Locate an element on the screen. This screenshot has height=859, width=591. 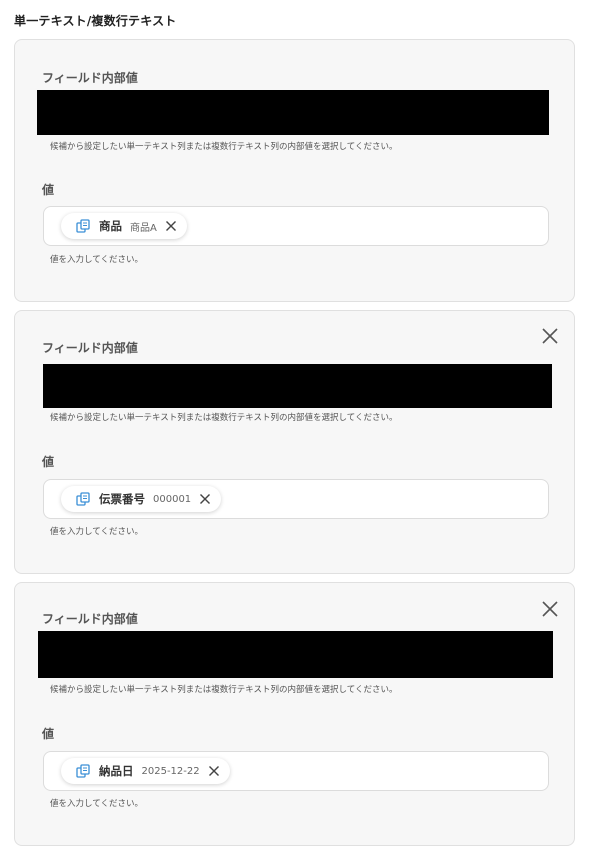
chip-value: 2025-12-22 is located at coordinates (170, 771).